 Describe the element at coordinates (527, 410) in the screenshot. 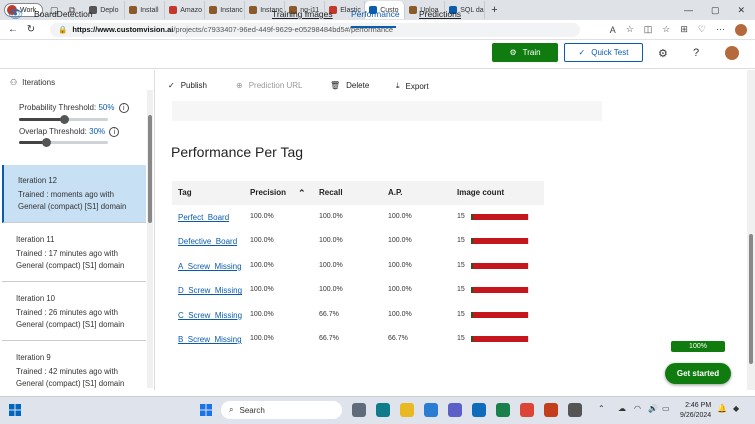

I see `chrome-icon` at that location.